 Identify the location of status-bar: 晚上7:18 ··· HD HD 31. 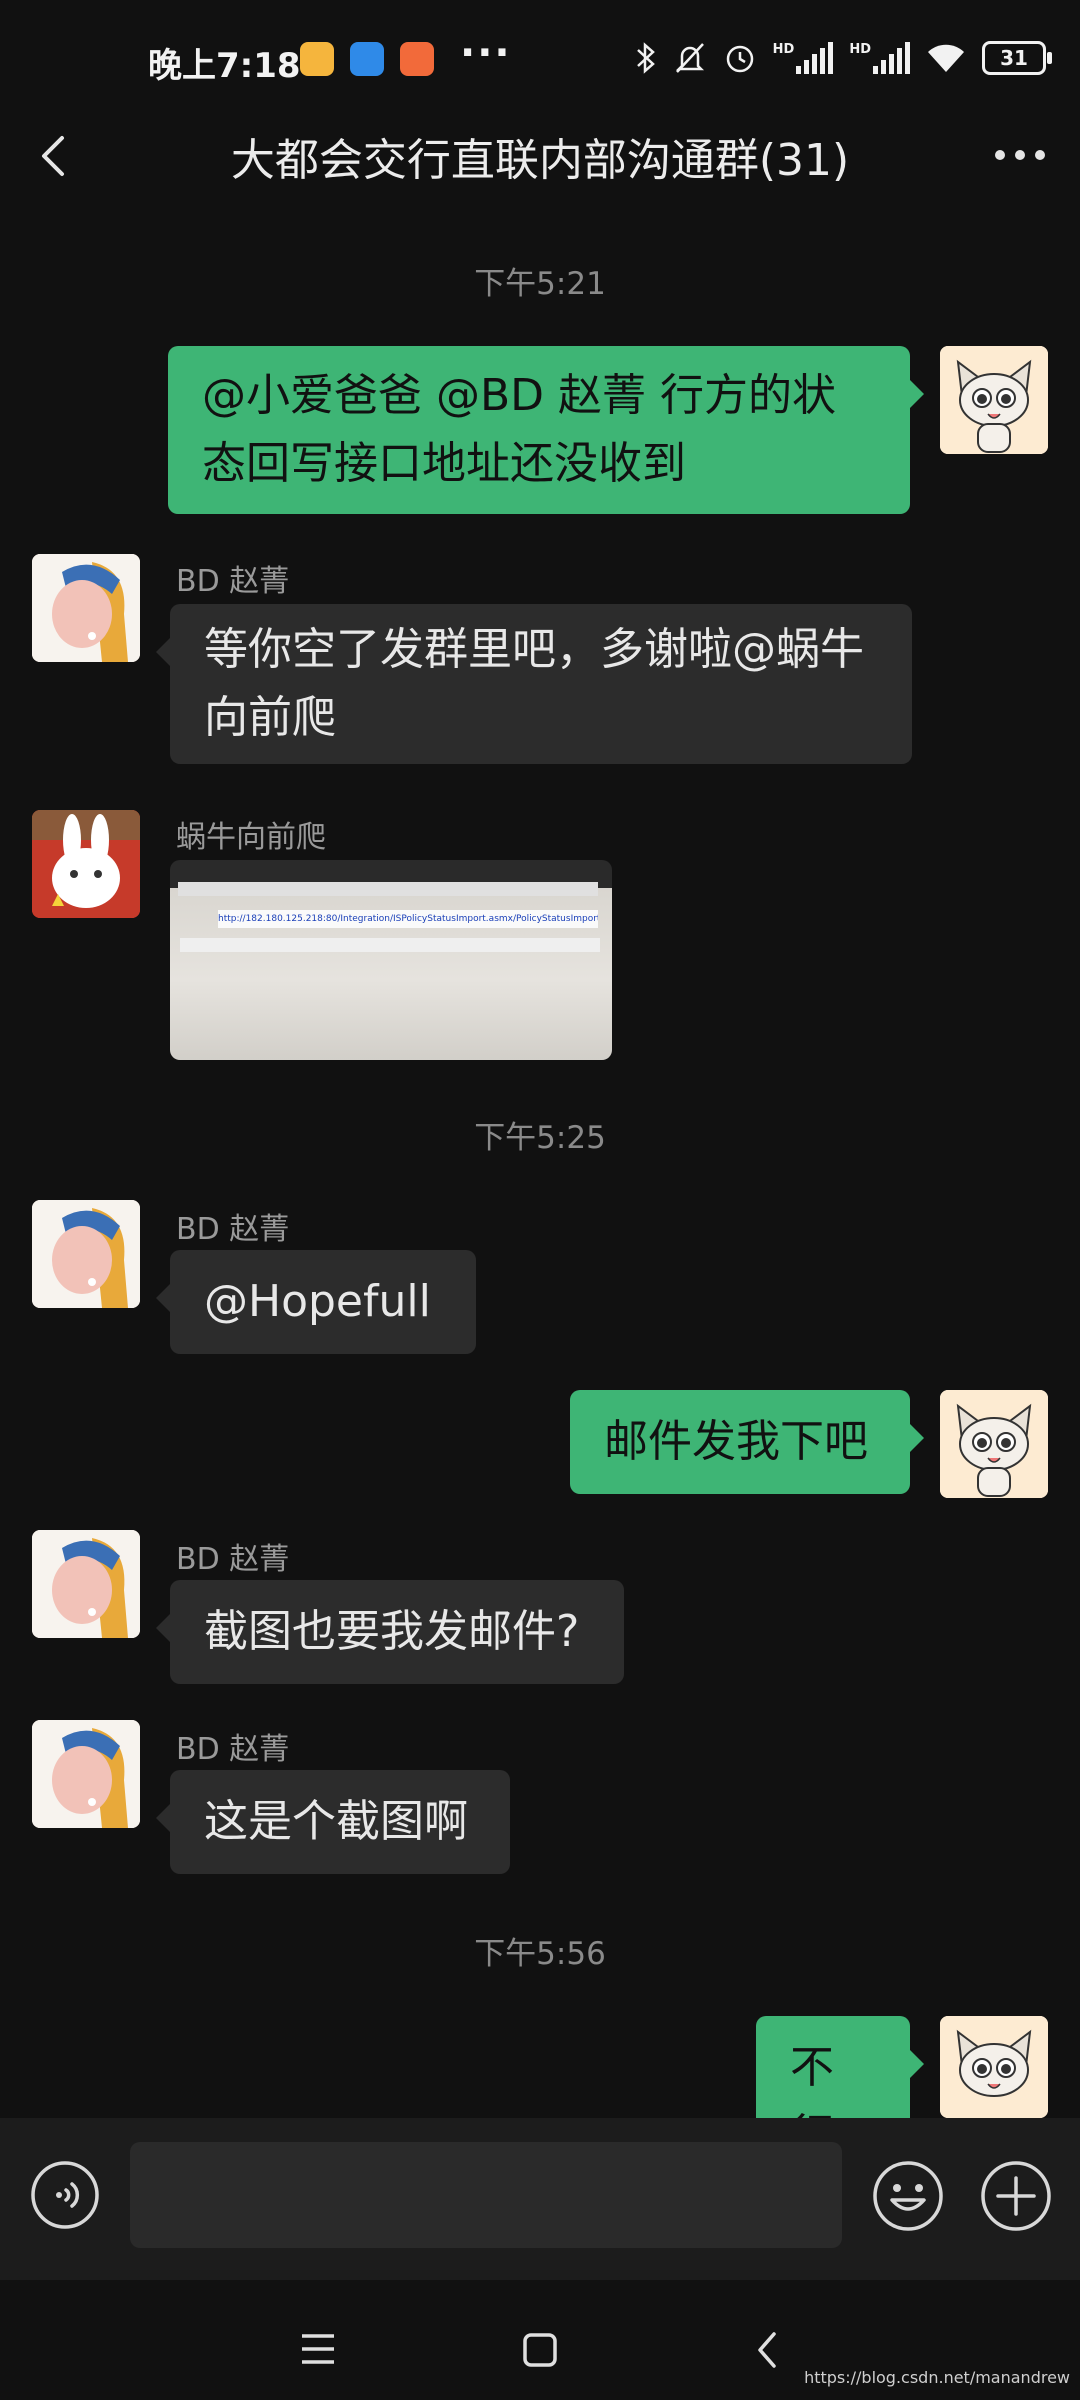
(540, 60).